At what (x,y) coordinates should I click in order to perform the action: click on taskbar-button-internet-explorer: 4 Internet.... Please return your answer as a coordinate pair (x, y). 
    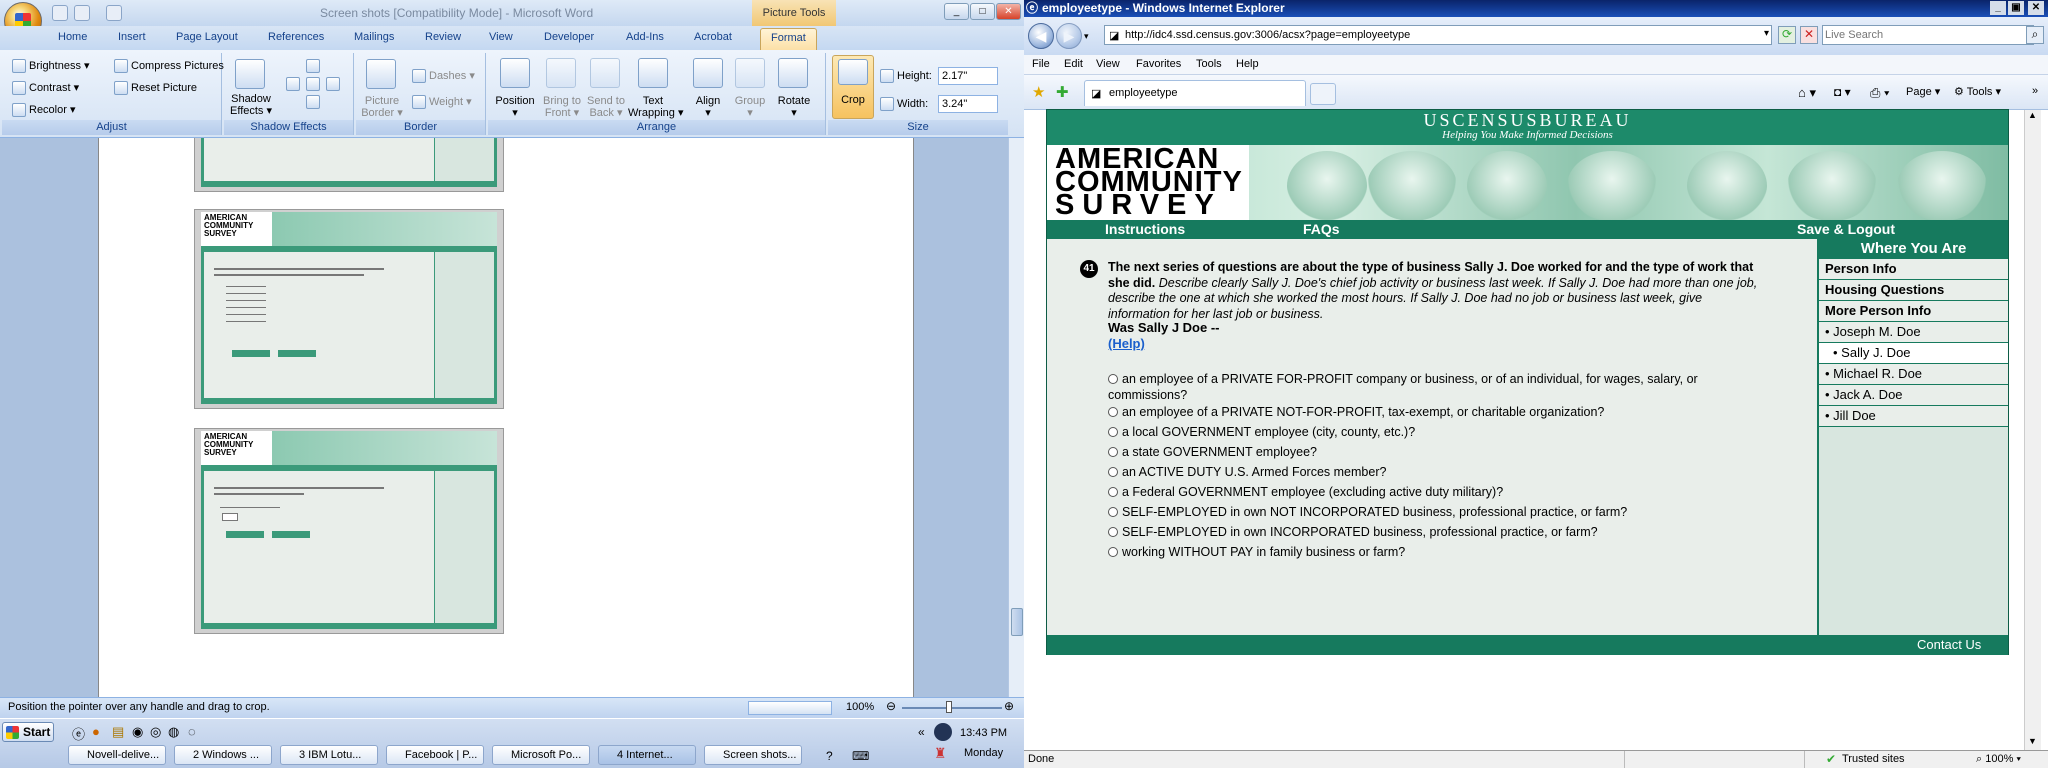
    Looking at the image, I should click on (647, 755).